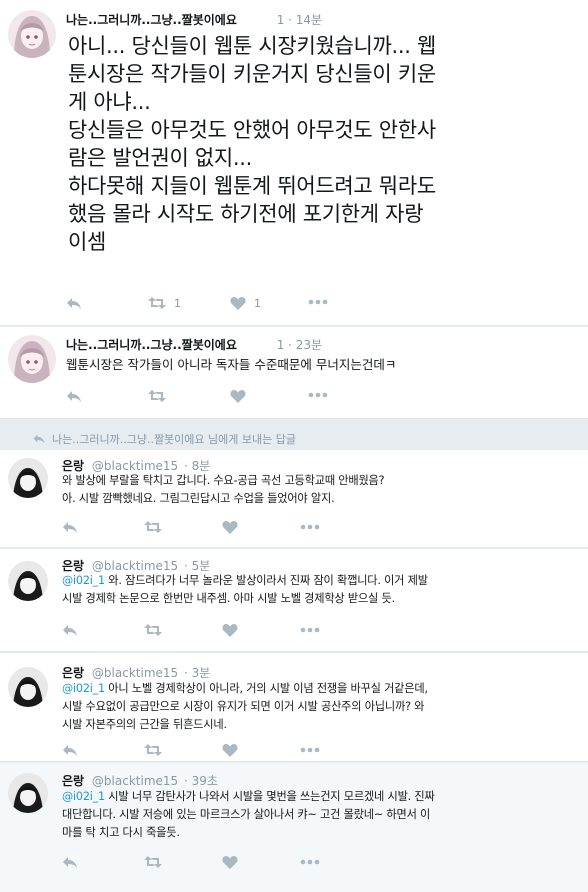  What do you see at coordinates (216, 397) in the screenshot?
I see `tweet-actions` at bounding box center [216, 397].